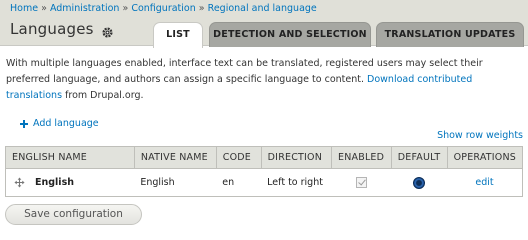  Describe the element at coordinates (175, 182) in the screenshot. I see `native-name-cell: English` at that location.